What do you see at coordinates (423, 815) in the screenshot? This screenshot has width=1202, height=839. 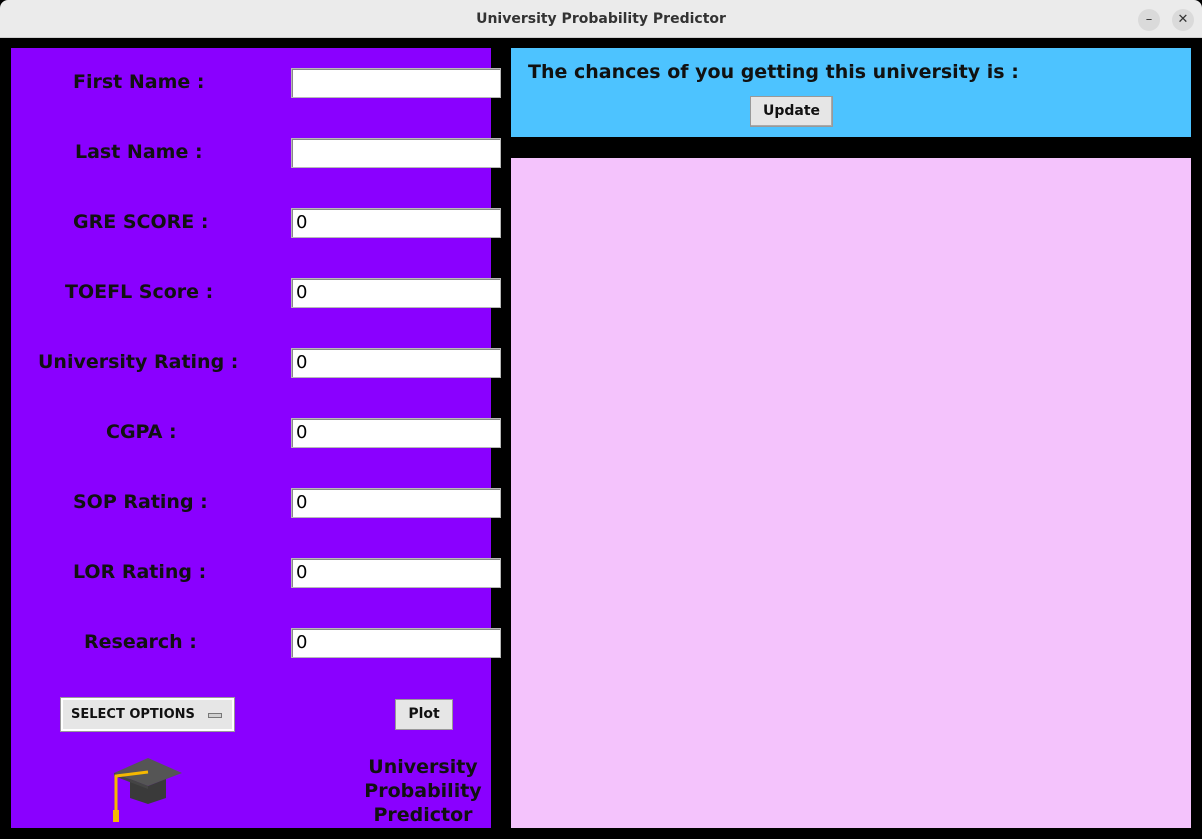 I see `logo-line-3: Predictor` at bounding box center [423, 815].